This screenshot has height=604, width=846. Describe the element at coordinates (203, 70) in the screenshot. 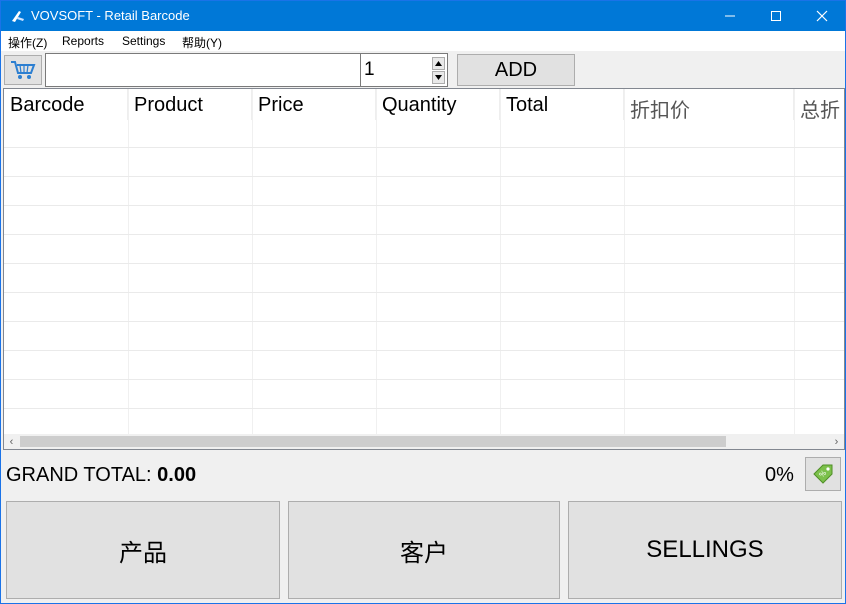

I see `barcode-input` at that location.